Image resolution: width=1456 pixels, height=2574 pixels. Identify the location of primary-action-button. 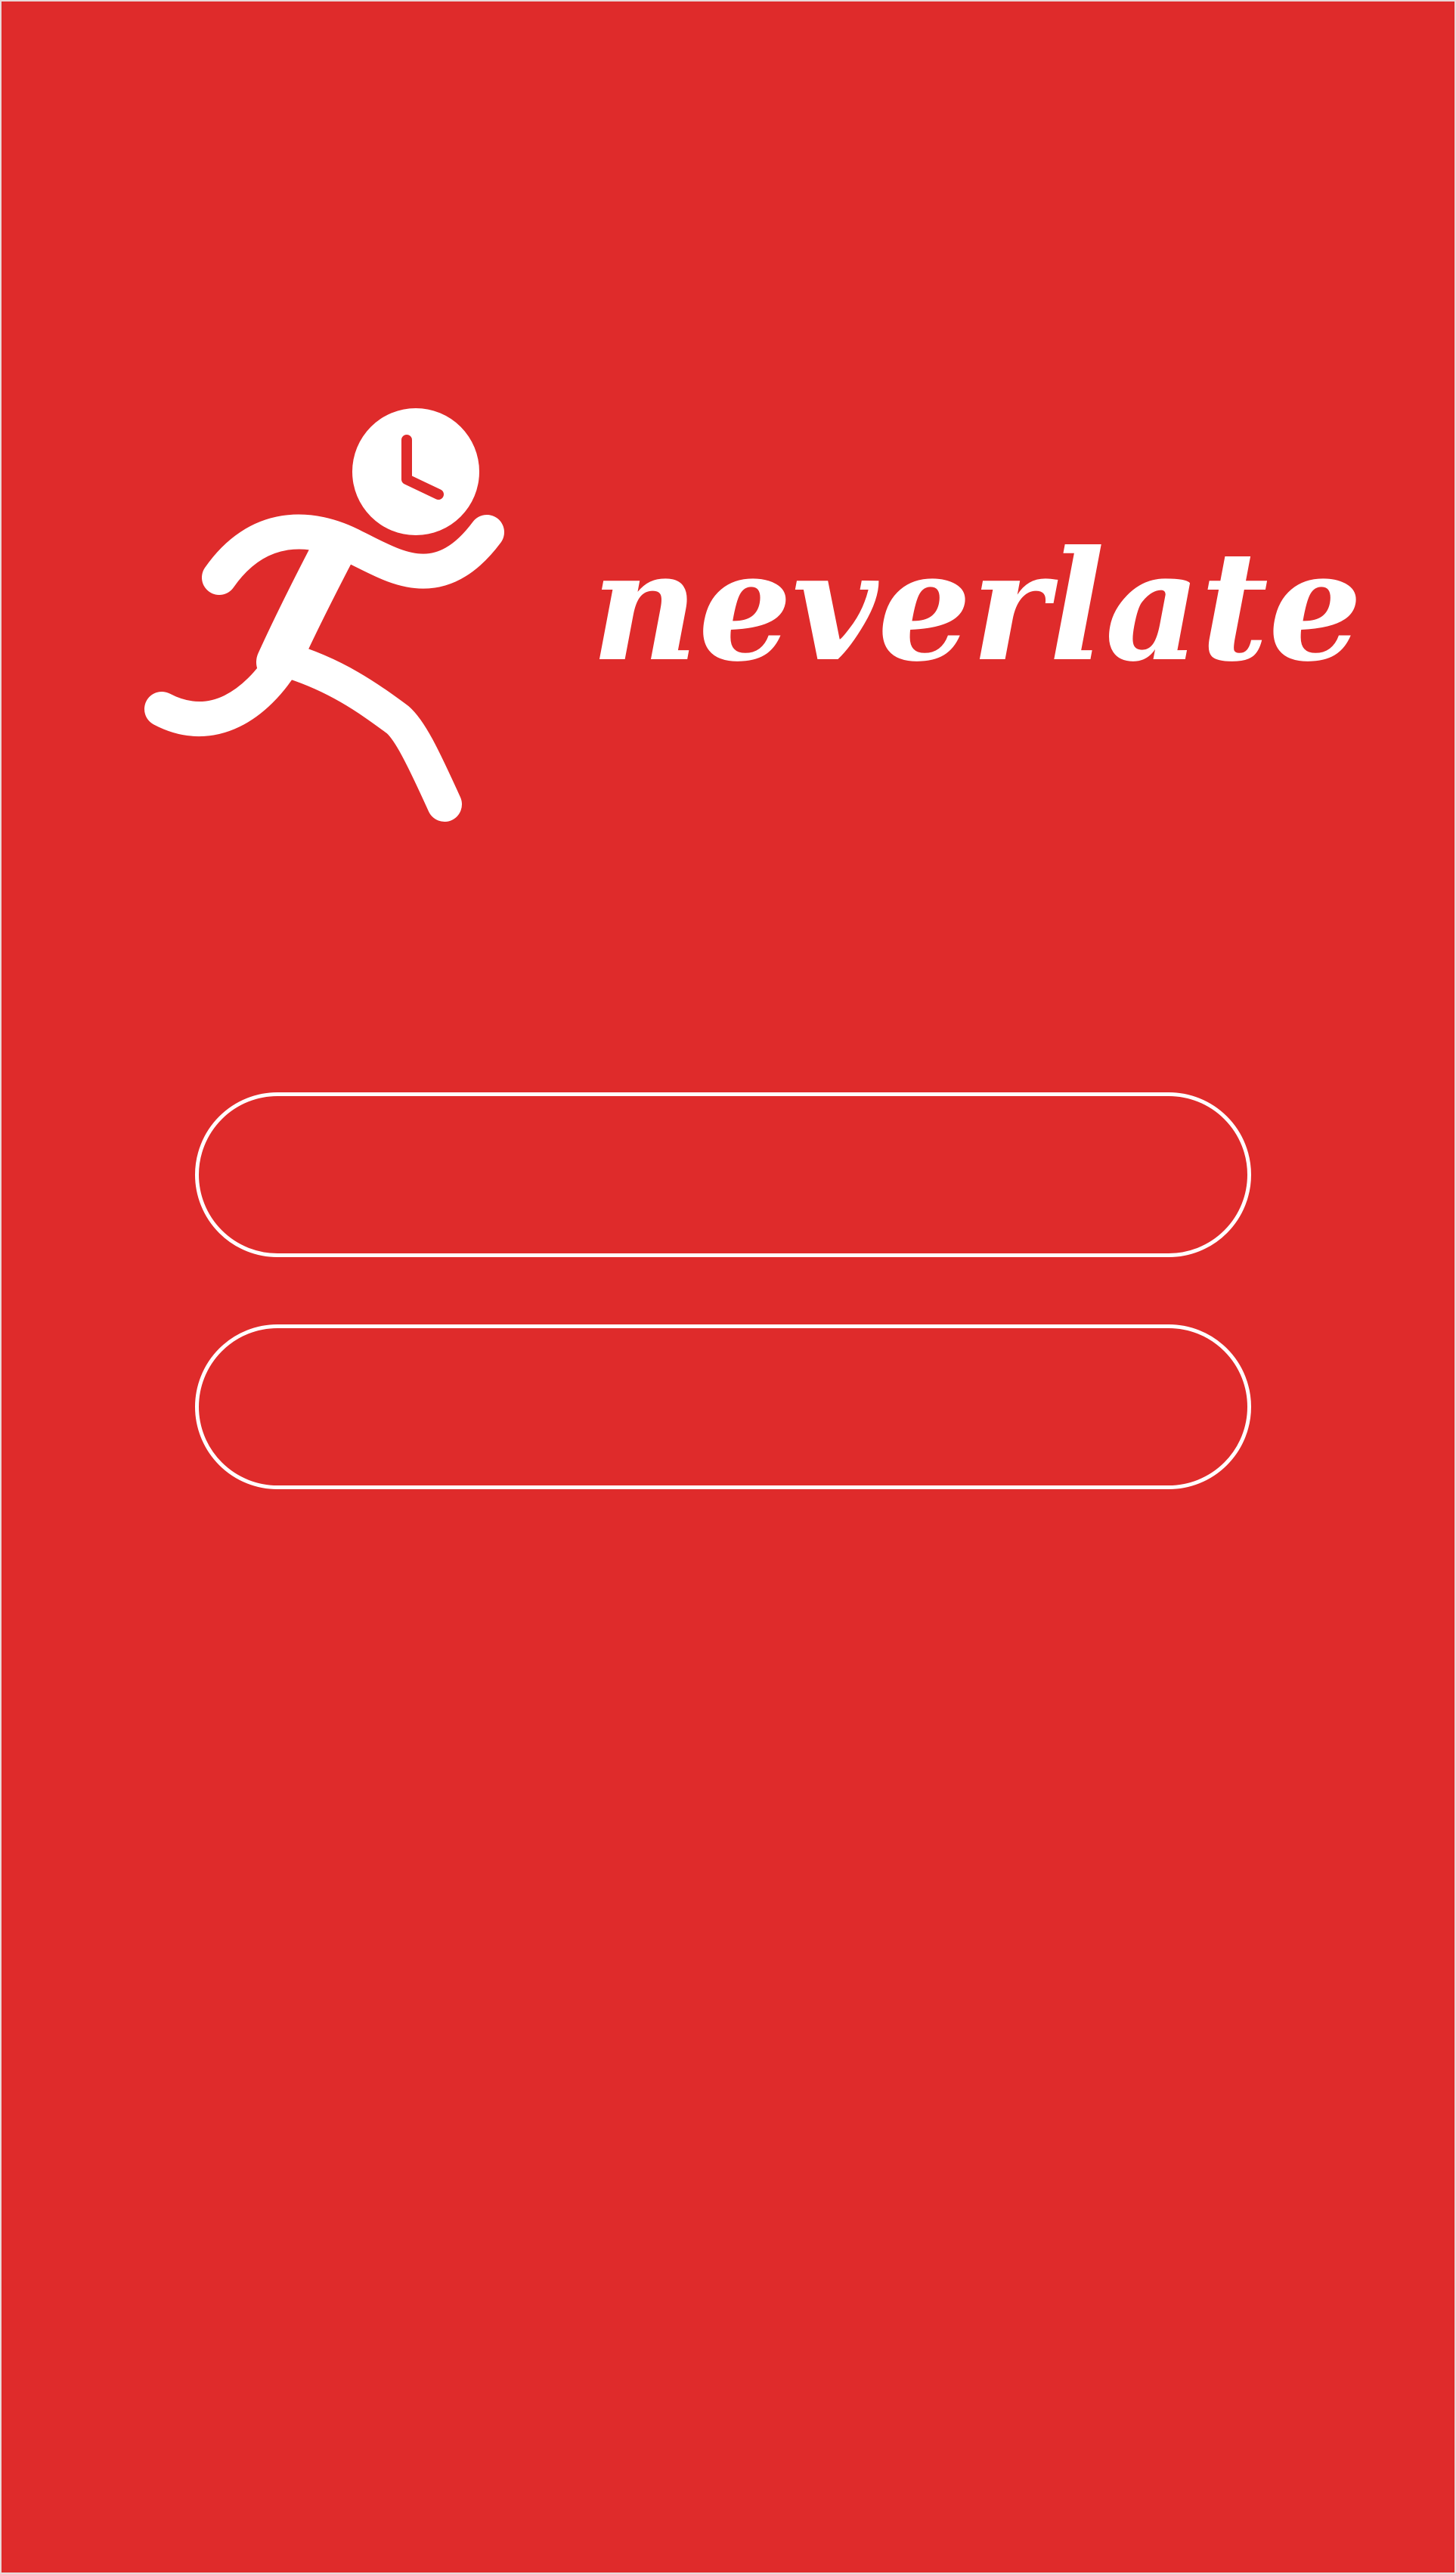
(723, 1174).